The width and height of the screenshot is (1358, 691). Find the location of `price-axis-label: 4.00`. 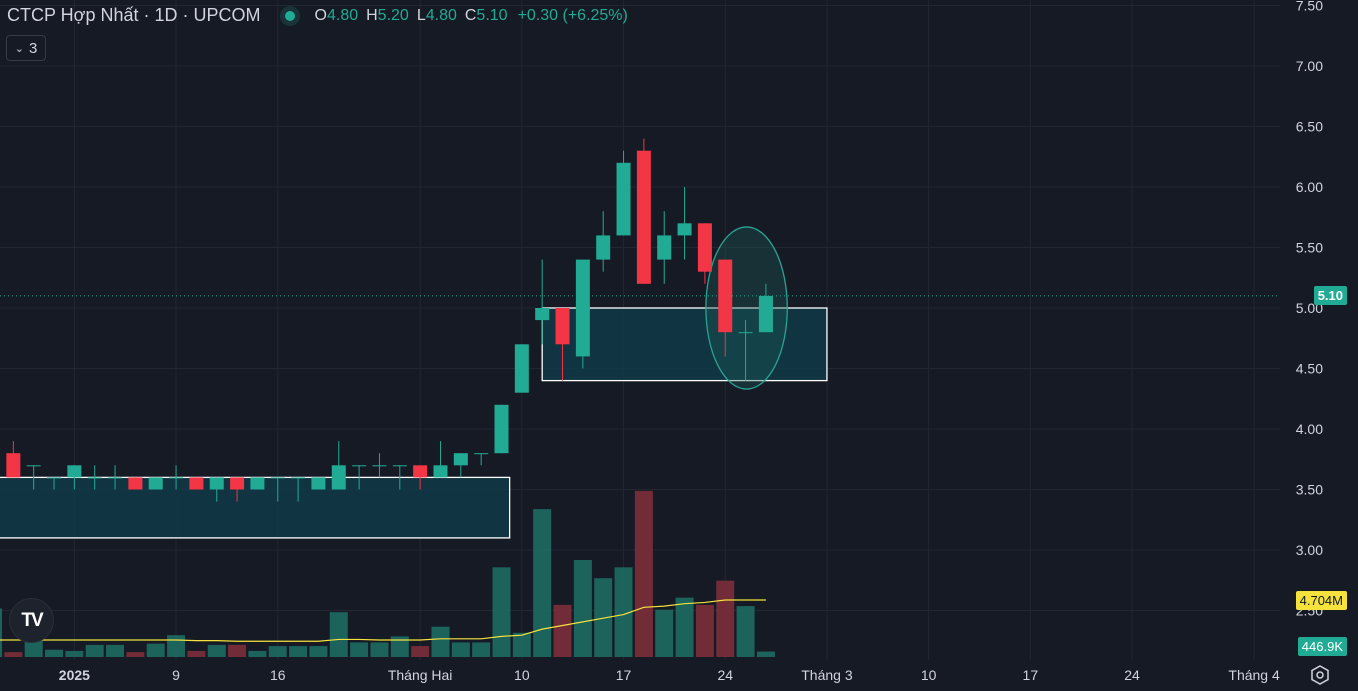

price-axis-label: 4.00 is located at coordinates (1309, 429).